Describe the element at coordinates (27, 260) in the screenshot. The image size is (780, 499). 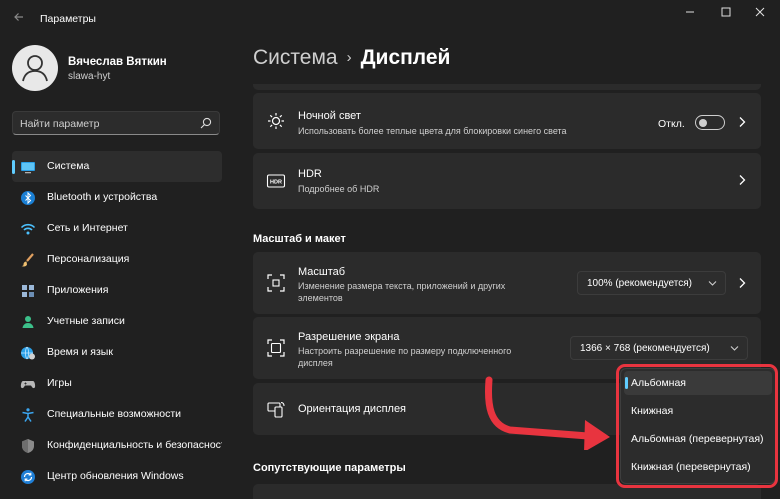
I see `brush-icon` at that location.